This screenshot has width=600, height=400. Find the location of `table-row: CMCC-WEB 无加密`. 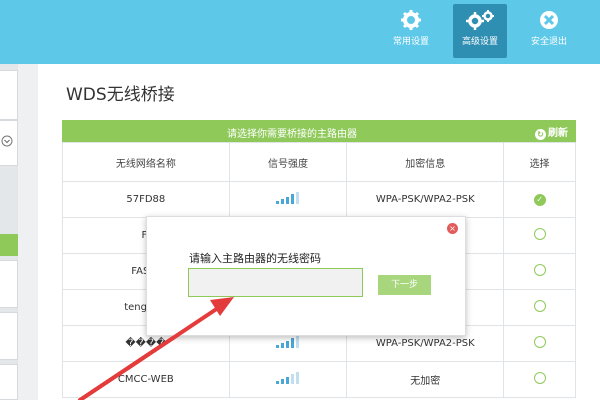

table-row: CMCC-WEB 无加密 is located at coordinates (319, 379).